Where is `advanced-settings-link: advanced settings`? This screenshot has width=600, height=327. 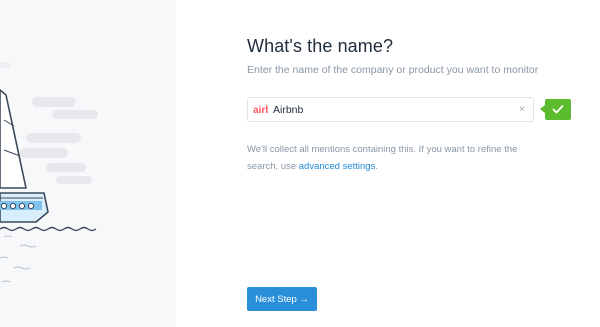
advanced-settings-link: advanced settings is located at coordinates (337, 166).